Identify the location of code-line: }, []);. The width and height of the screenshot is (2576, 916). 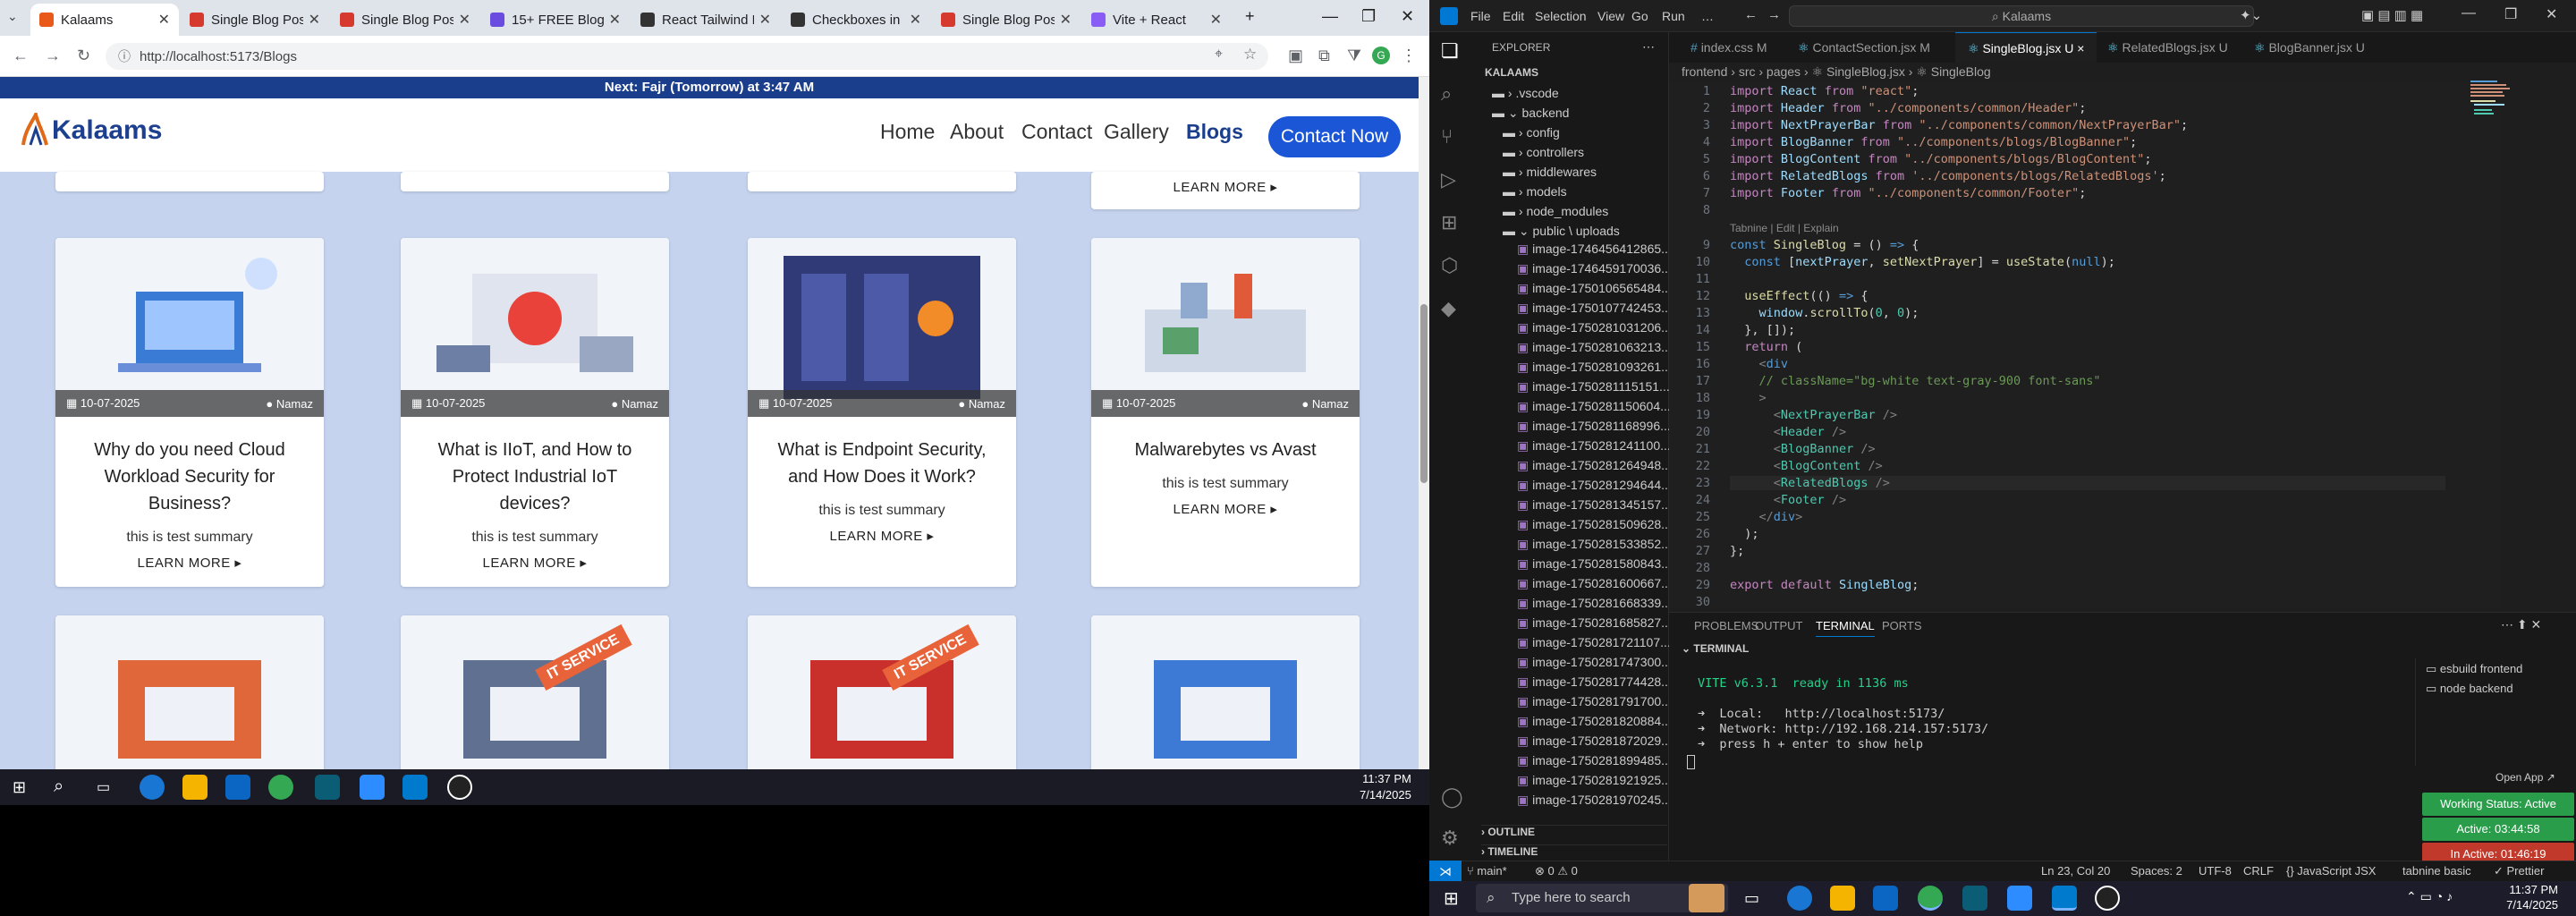
(1762, 330).